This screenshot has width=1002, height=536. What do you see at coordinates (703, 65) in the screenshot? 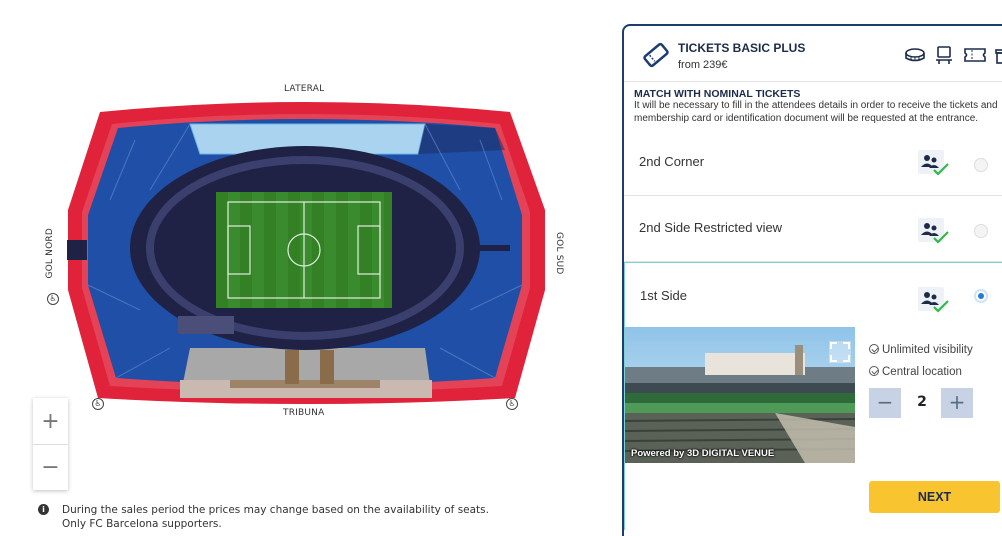
I see `ticket-price-from: from 239€` at bounding box center [703, 65].